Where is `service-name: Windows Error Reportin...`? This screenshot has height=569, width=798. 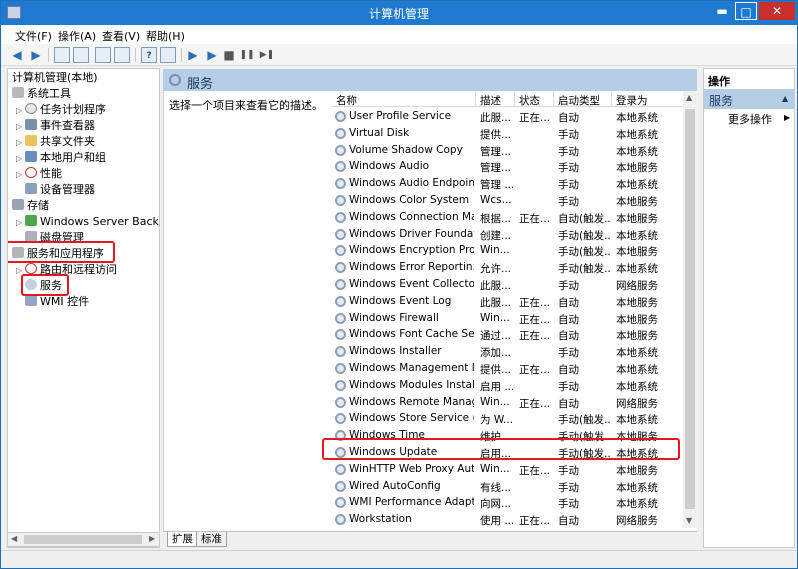 service-name: Windows Error Reportin... is located at coordinates (411, 267).